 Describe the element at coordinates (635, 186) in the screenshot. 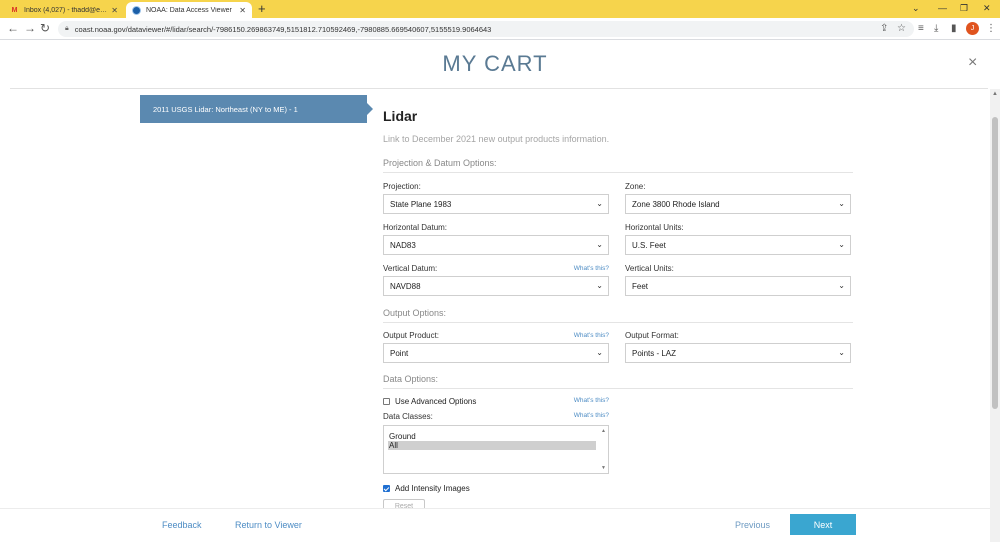

I see `zone-label: Zone:` at that location.